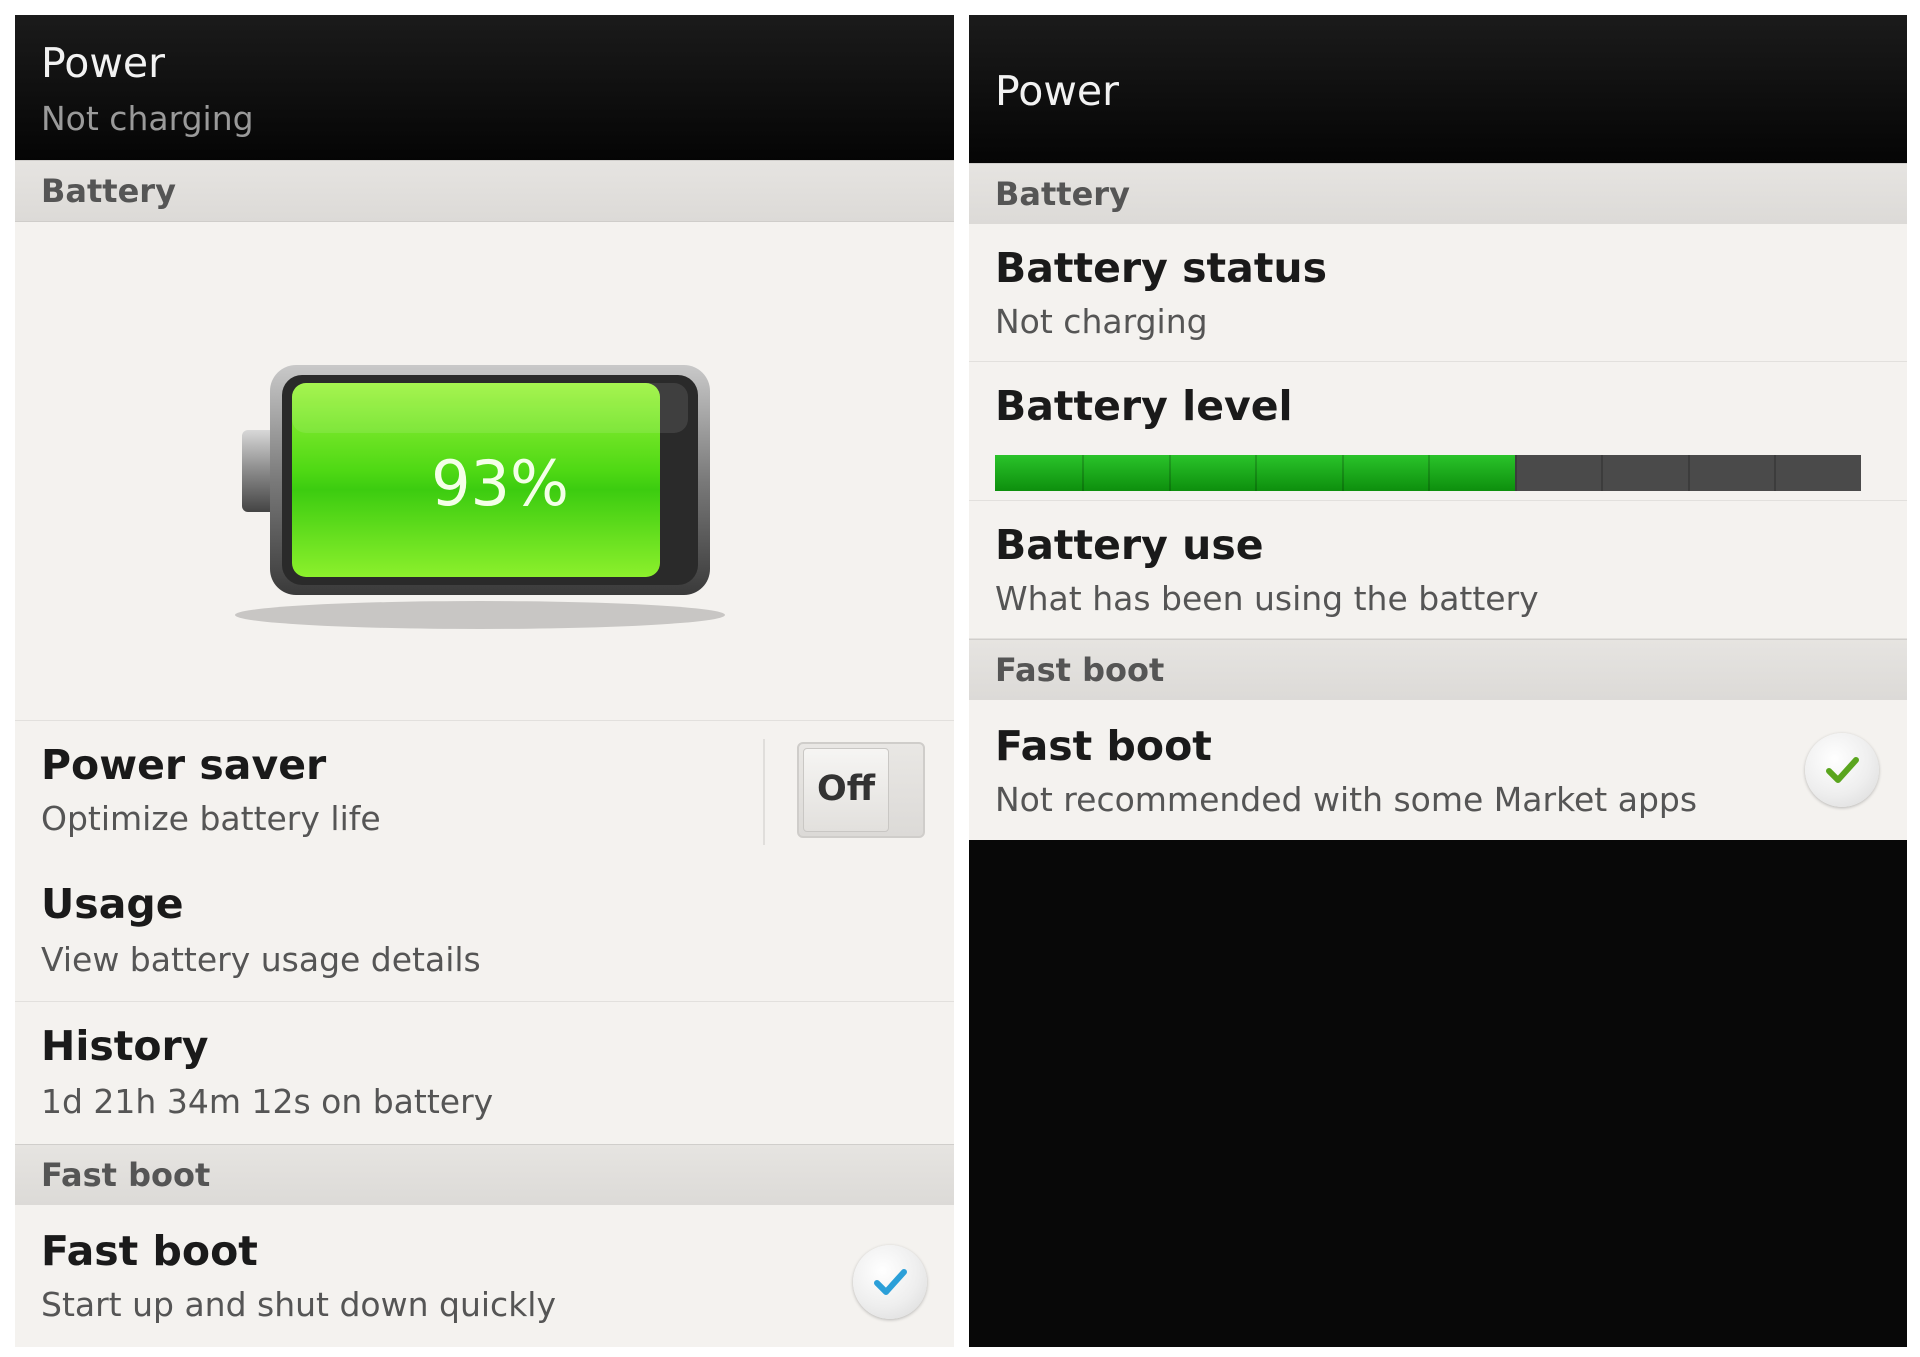 The image size is (1920, 1357). I want to click on item-title: Usage, so click(112, 904).